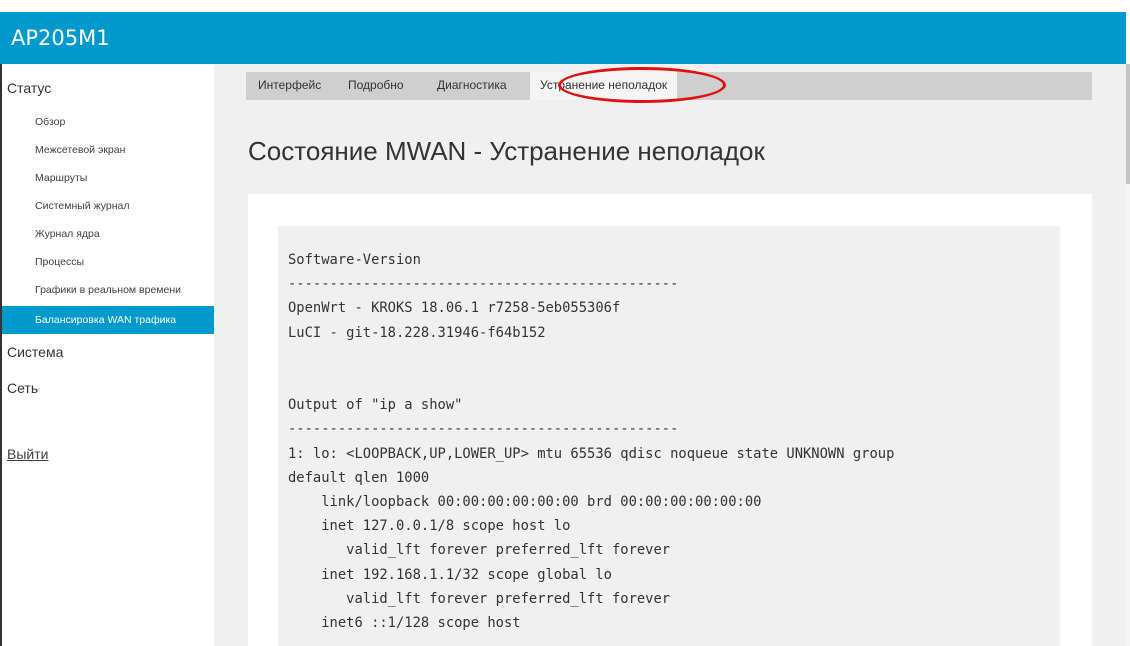  Describe the element at coordinates (27, 454) in the screenshot. I see `logout-link: Выйти` at that location.